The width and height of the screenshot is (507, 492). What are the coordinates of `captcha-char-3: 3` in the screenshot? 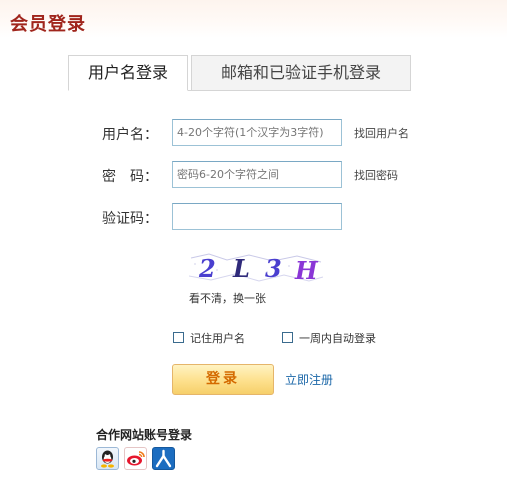 It's located at (273, 268).